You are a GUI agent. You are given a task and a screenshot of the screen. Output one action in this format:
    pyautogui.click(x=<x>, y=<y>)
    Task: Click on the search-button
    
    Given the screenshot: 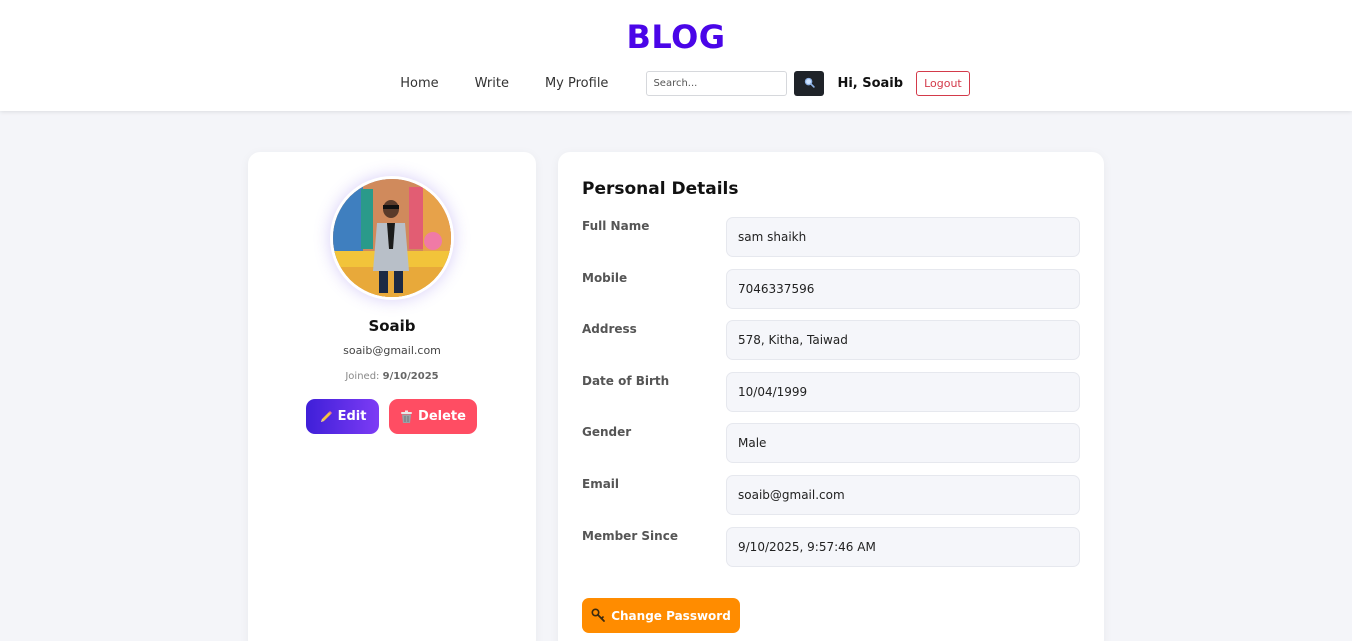 What is the action you would take?
    pyautogui.click(x=809, y=83)
    